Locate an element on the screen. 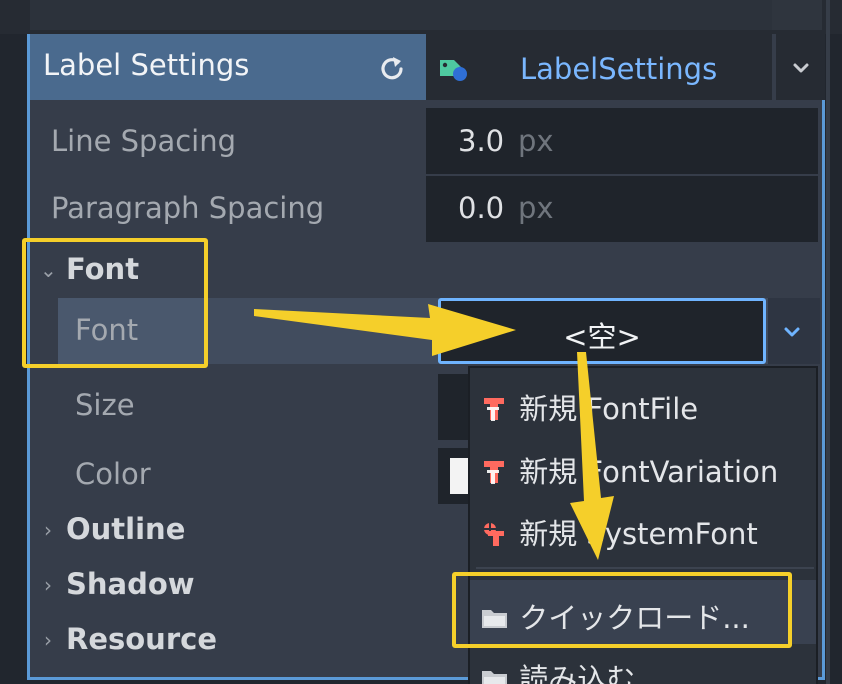  menu-item-label: 新規 SystemFont is located at coordinates (638, 534).